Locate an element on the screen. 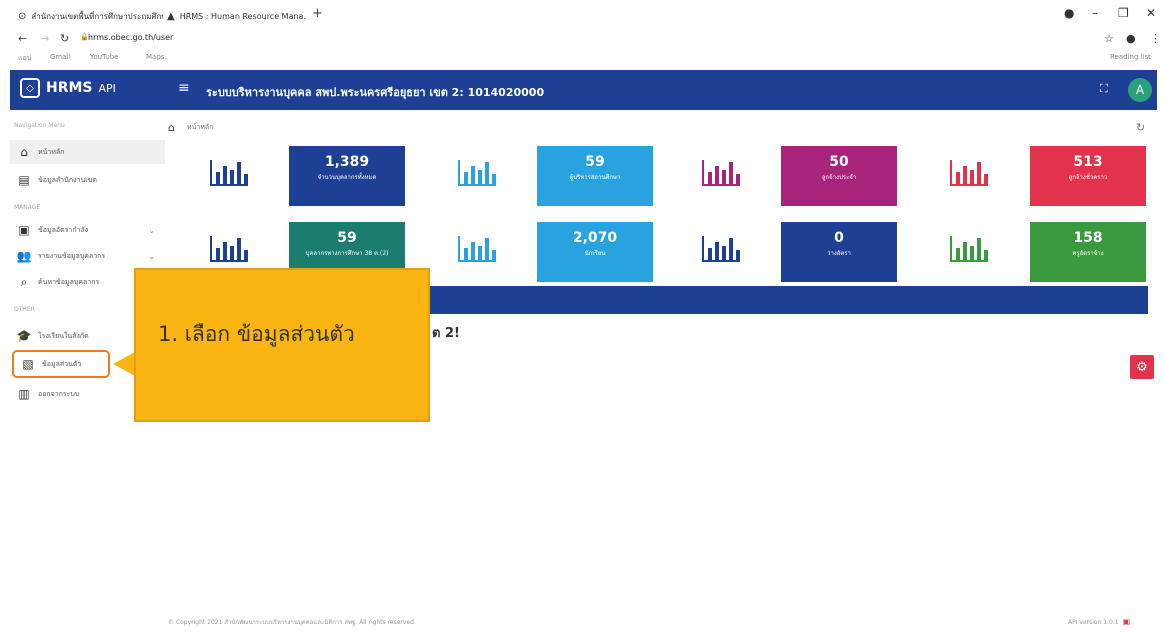 The width and height of the screenshot is (1165, 634). stat-card: 2,070 นักเรียน is located at coordinates (595, 252).